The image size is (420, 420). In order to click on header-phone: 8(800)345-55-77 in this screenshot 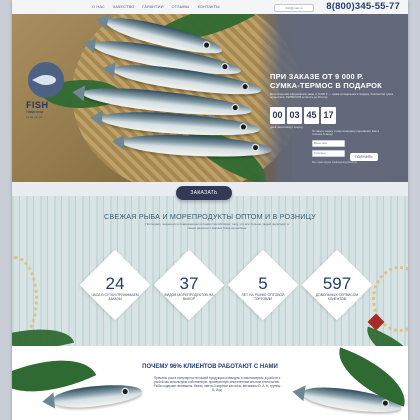, I will do `click(363, 7)`.